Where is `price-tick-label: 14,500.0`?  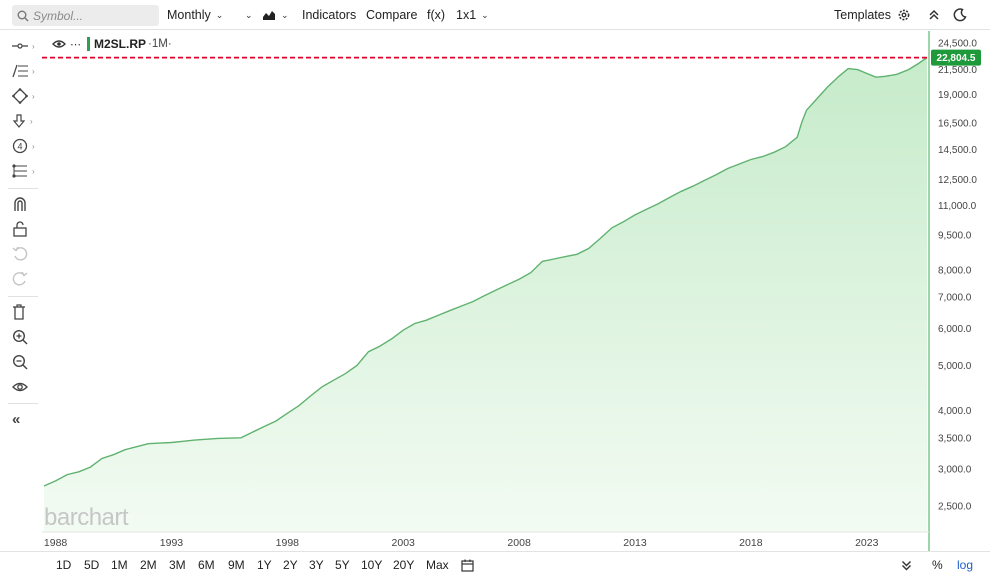 price-tick-label: 14,500.0 is located at coordinates (957, 150).